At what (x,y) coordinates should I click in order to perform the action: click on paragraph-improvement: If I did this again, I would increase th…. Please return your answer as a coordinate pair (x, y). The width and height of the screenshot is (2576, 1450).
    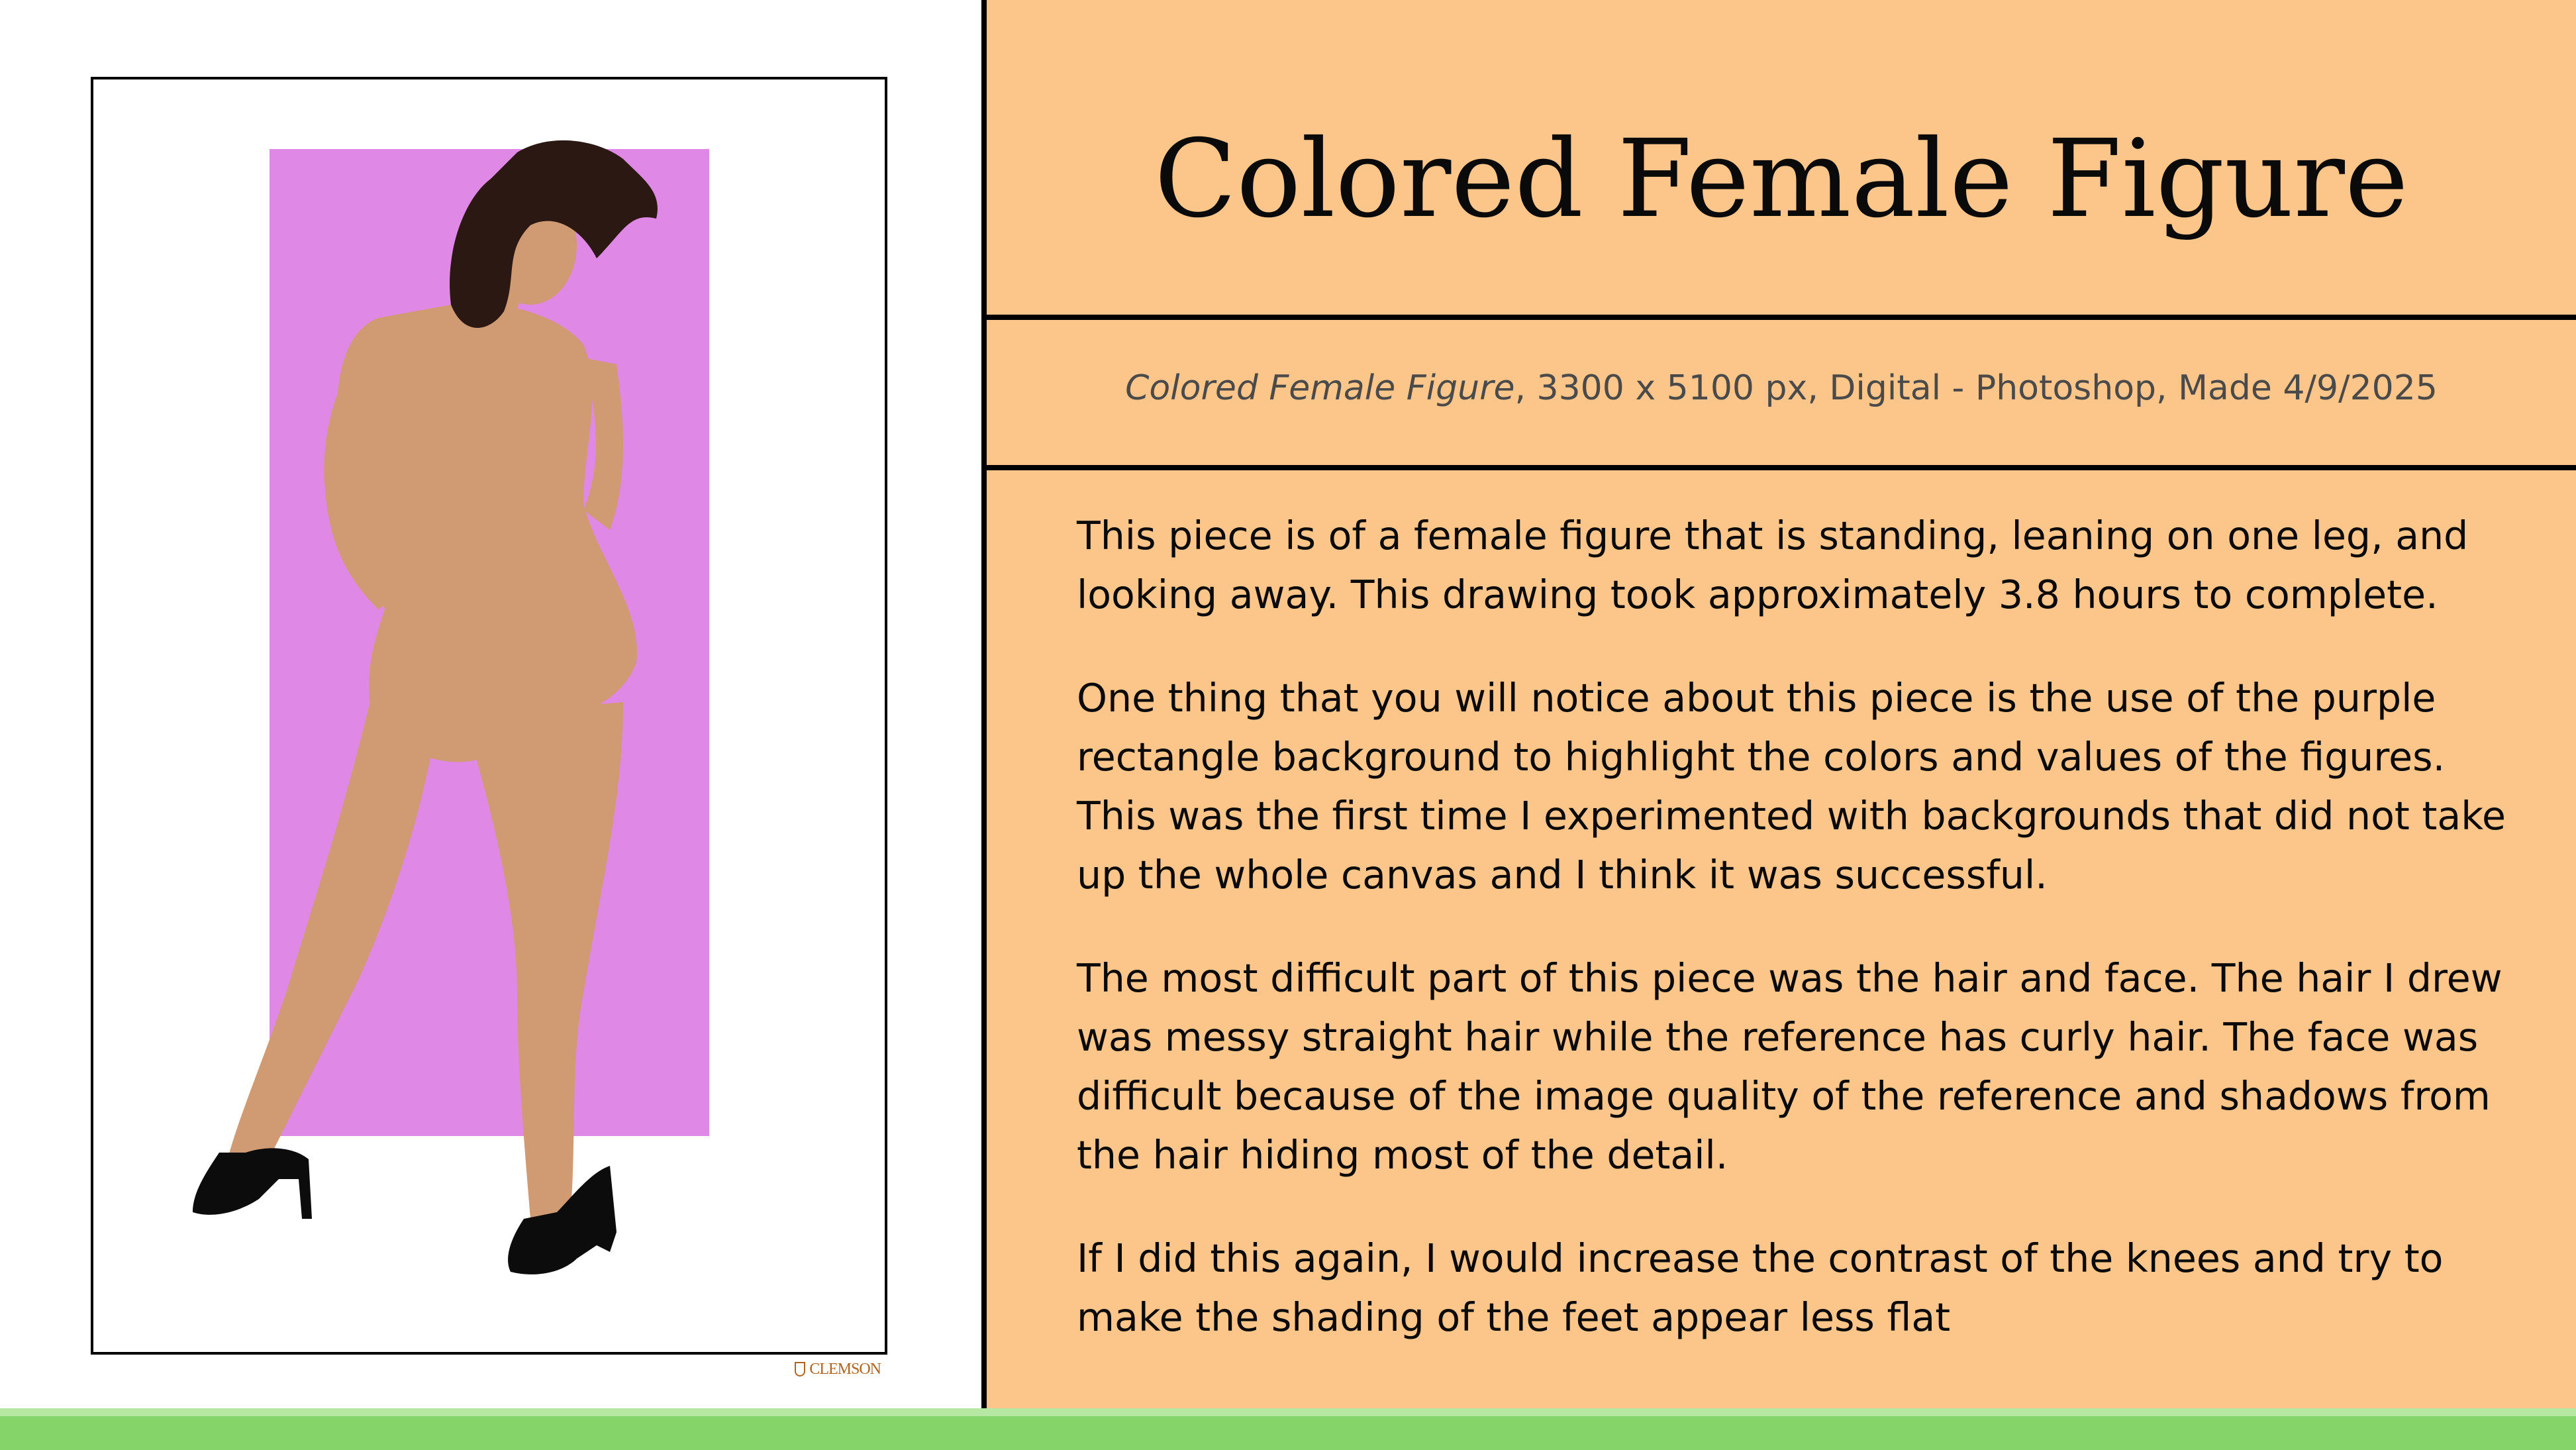
    Looking at the image, I should click on (1760, 1288).